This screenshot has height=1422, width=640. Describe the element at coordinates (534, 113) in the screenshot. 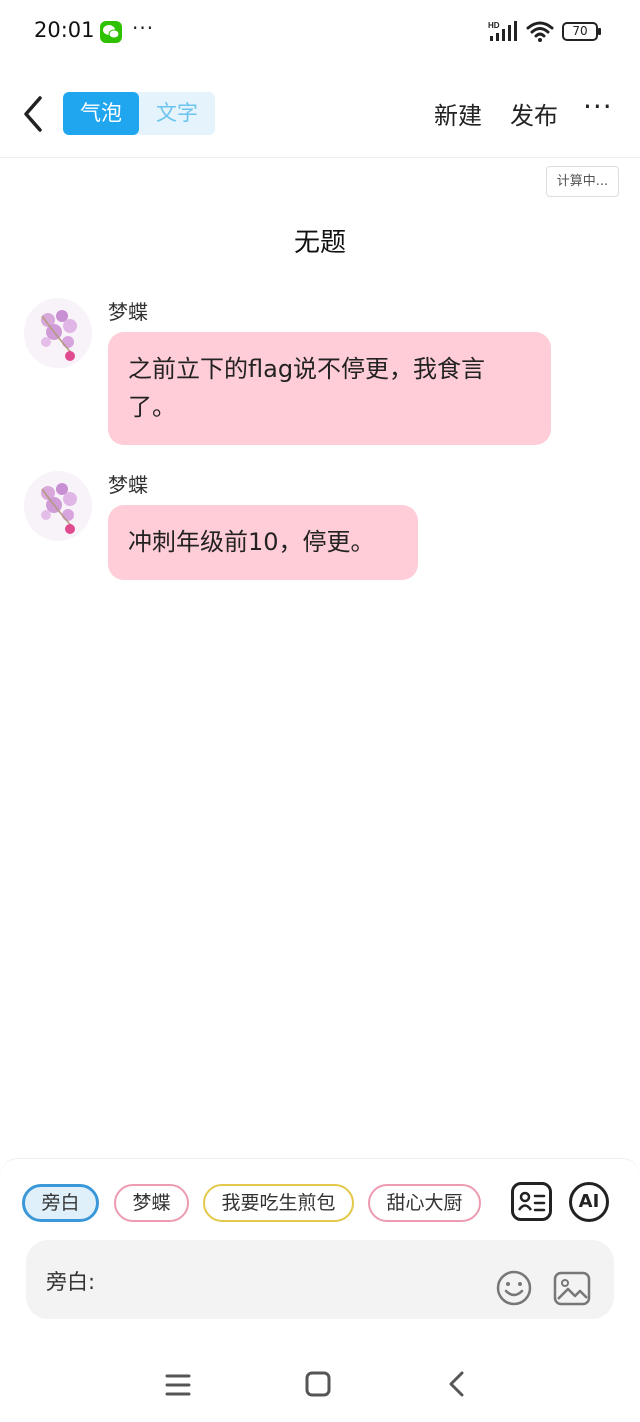

I see `publish-button: 发布` at that location.